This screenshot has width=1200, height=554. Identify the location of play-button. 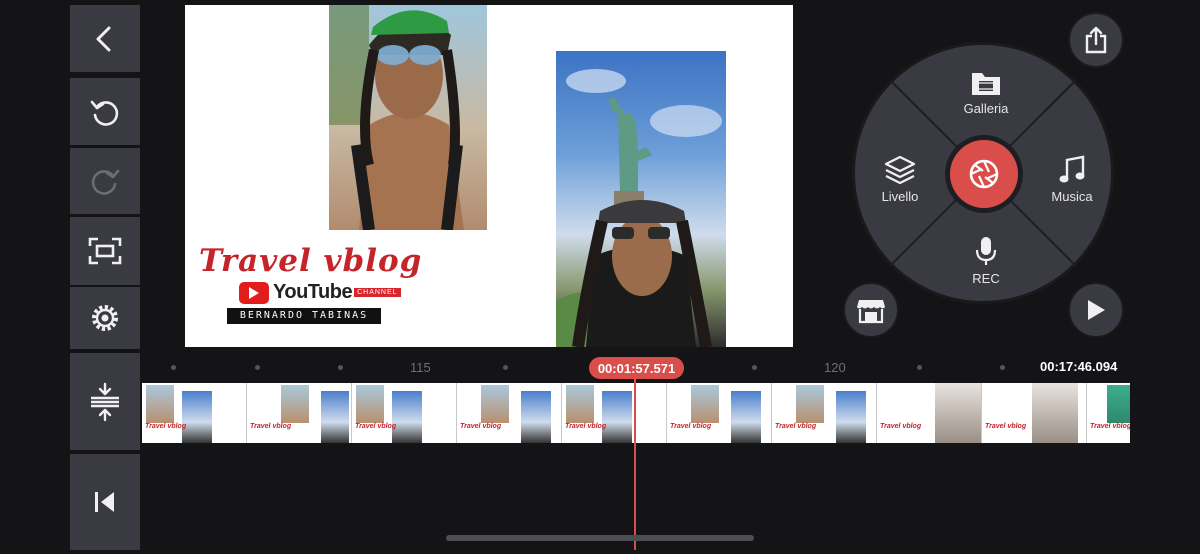
(1096, 310).